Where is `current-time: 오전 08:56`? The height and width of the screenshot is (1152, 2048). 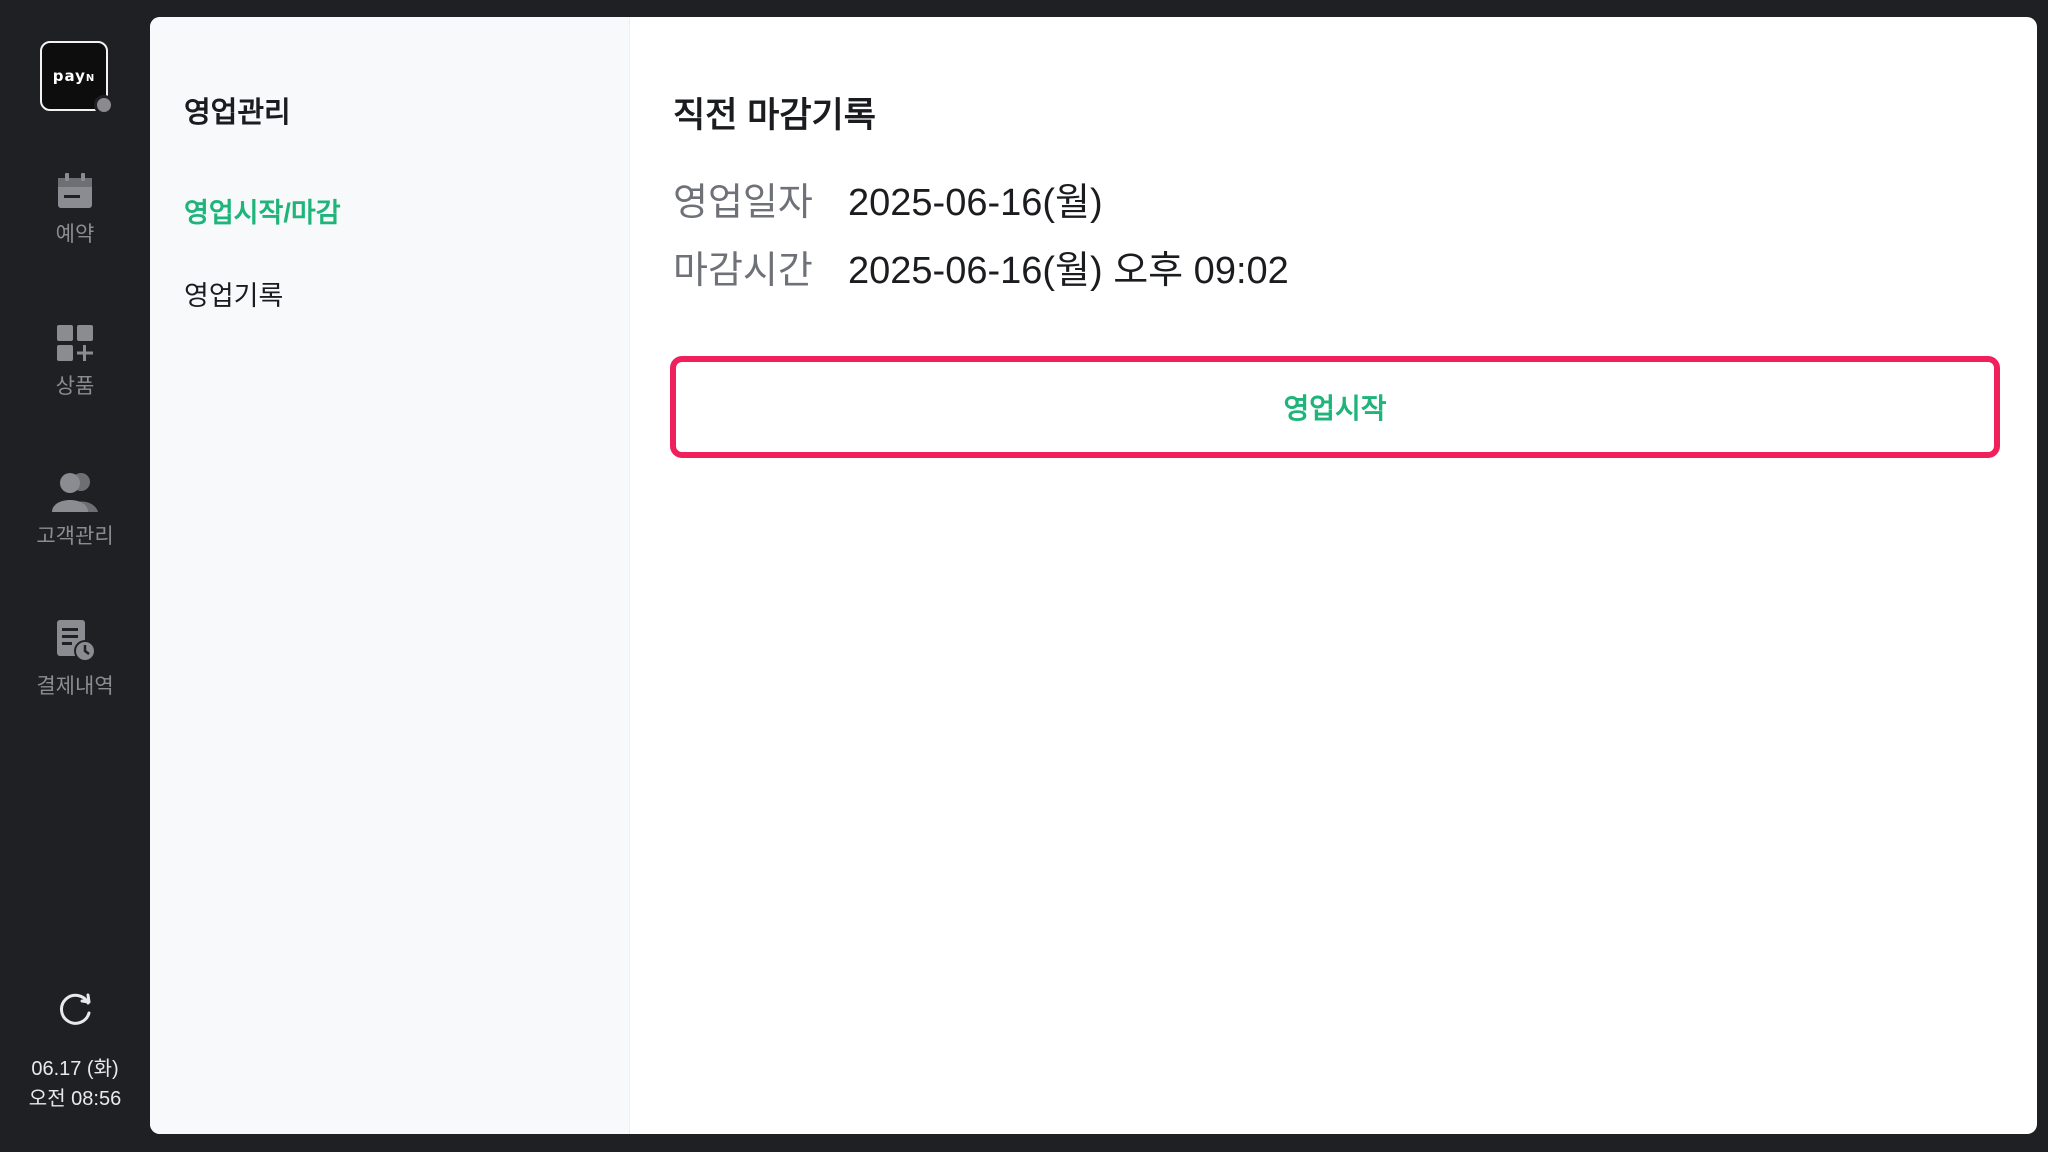
current-time: 오전 08:56 is located at coordinates (75, 1099).